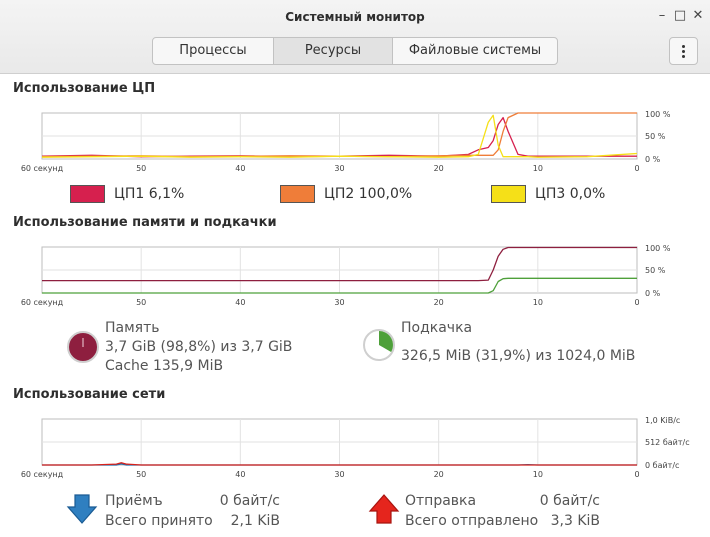 This screenshot has height=537, width=710. What do you see at coordinates (437, 328) in the screenshot?
I see `swap-title: Подкачка` at bounding box center [437, 328].